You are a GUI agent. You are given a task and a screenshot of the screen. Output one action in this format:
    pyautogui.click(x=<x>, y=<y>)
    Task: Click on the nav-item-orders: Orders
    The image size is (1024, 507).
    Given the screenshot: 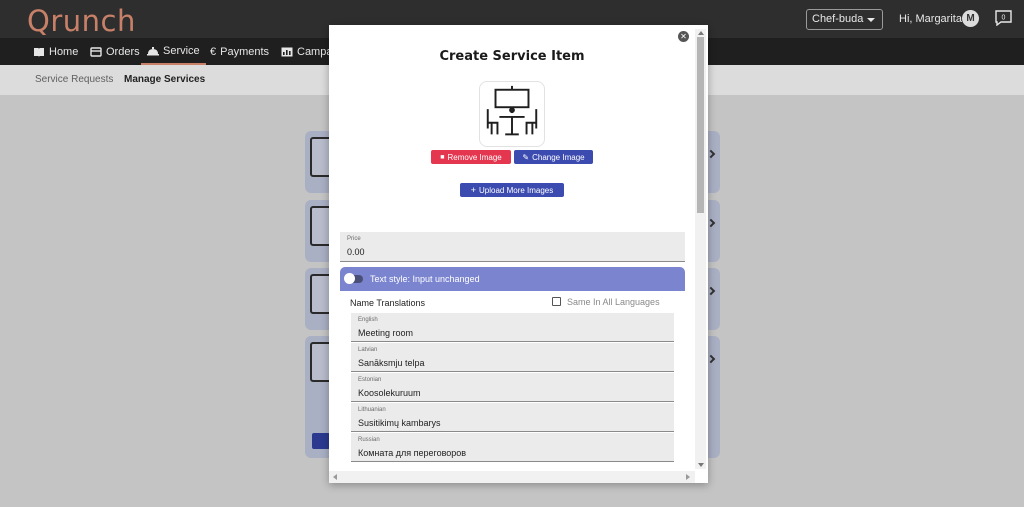 What is the action you would take?
    pyautogui.click(x=115, y=51)
    